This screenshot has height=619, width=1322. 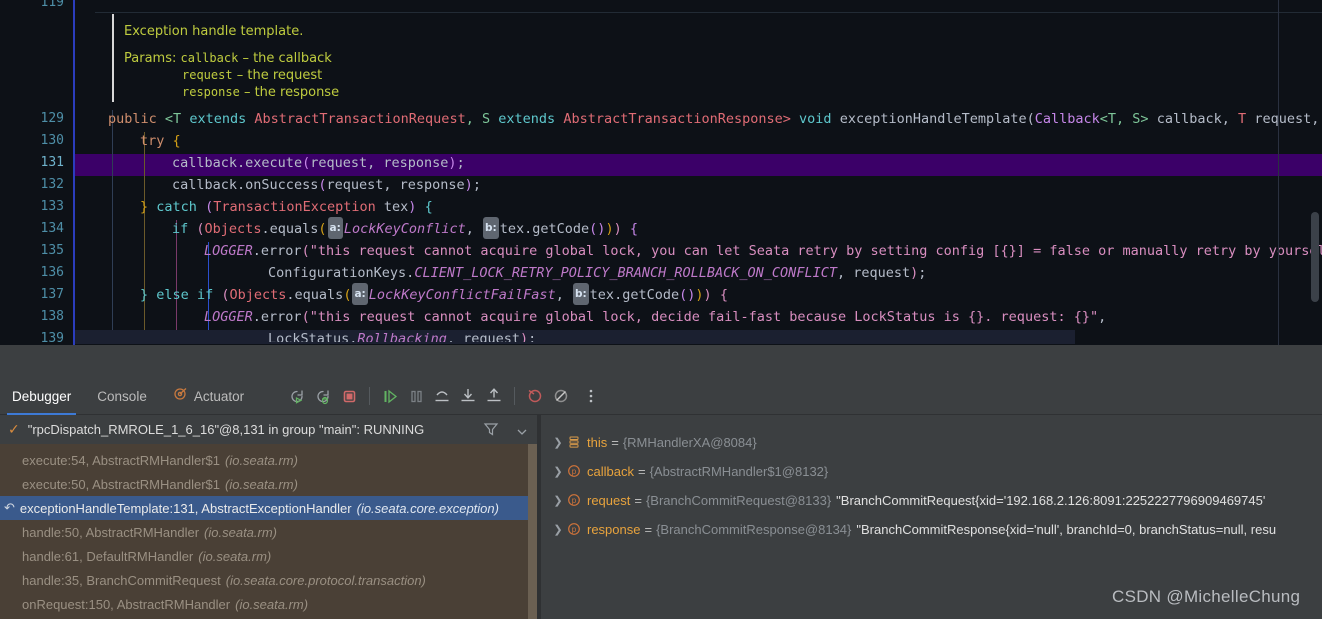 I want to click on mute-breakpoints-button, so click(x=535, y=396).